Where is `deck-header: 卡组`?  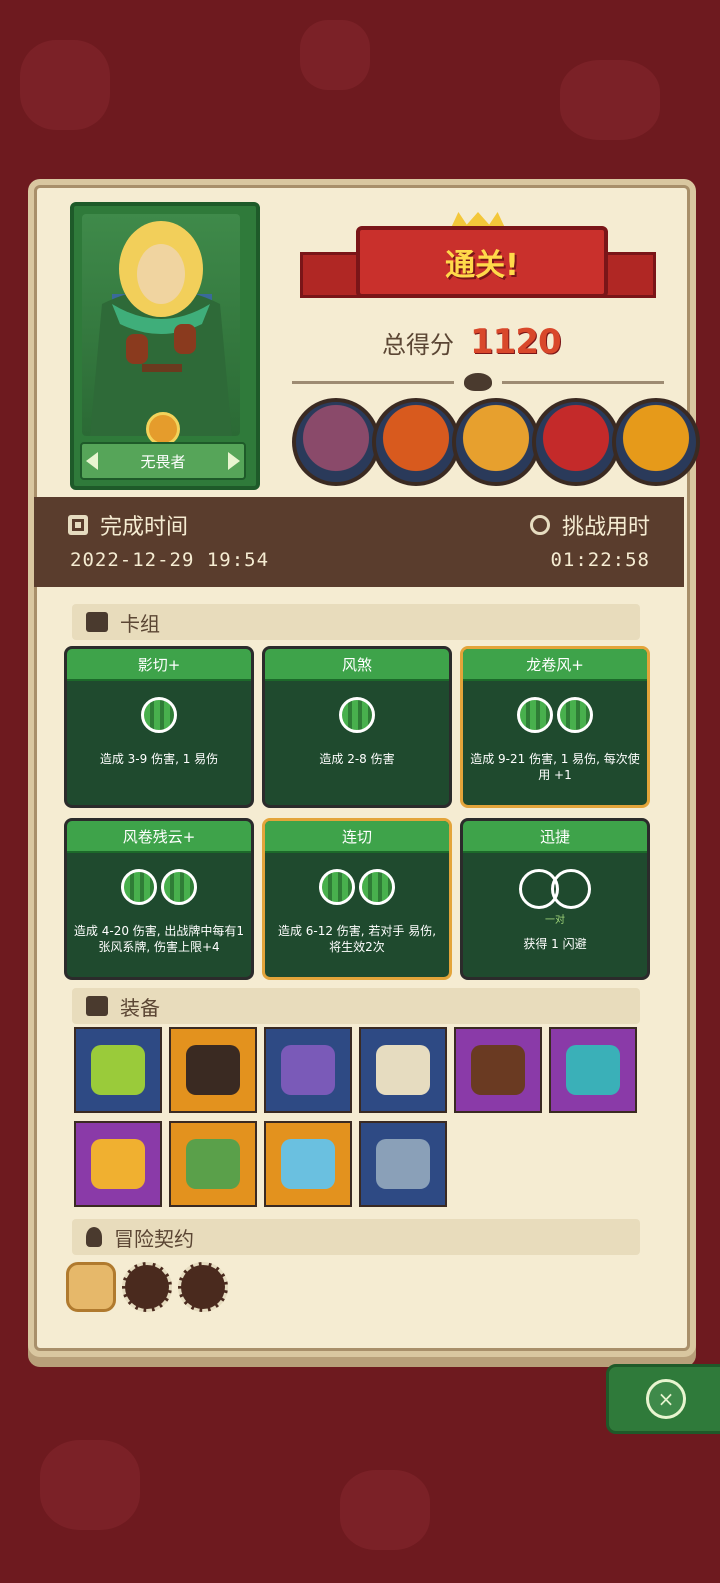 deck-header: 卡组 is located at coordinates (356, 622).